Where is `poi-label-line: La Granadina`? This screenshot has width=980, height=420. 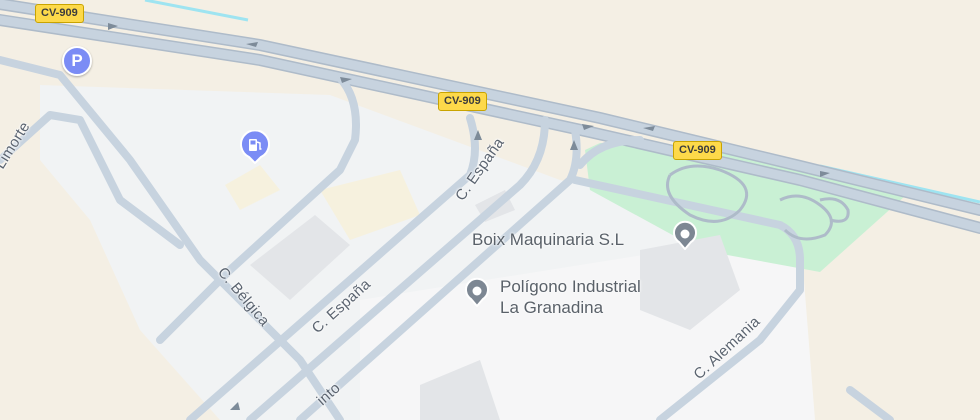
poi-label-line: La Granadina is located at coordinates (552, 307).